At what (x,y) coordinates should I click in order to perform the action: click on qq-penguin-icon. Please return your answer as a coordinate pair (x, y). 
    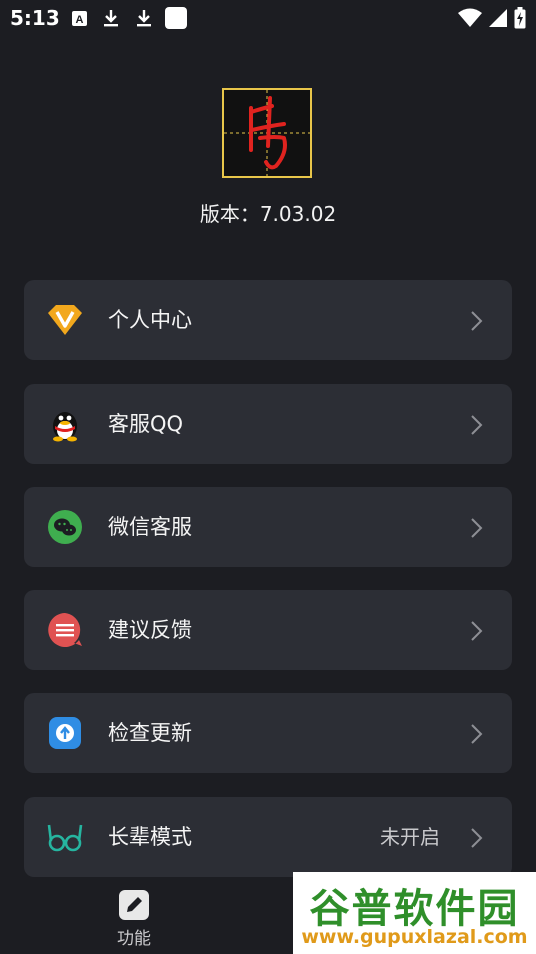
    Looking at the image, I should click on (65, 427).